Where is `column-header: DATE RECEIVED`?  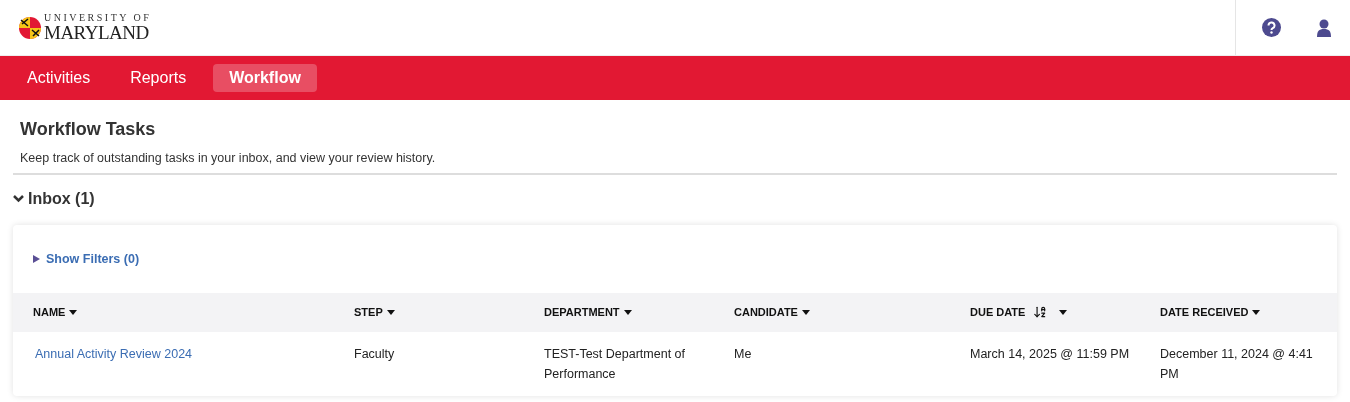 column-header: DATE RECEIVED is located at coordinates (1248, 312).